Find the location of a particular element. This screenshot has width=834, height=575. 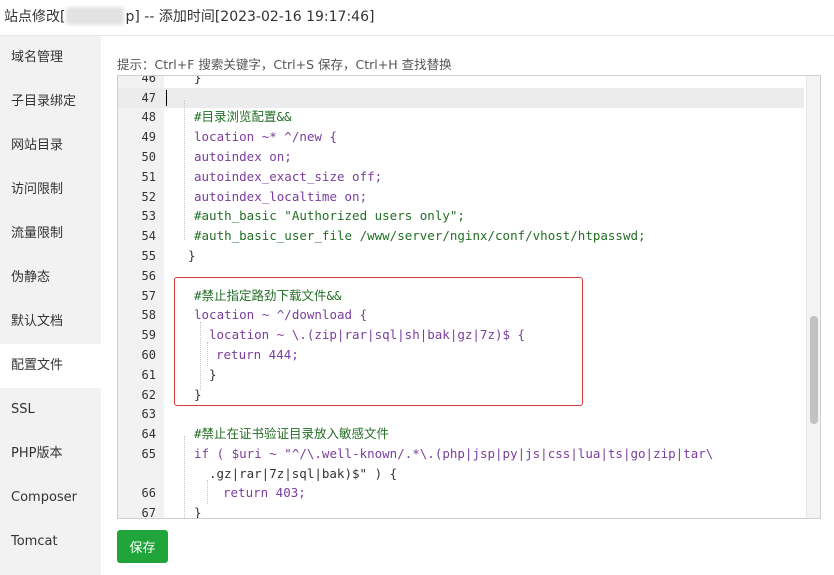

line-number: 59 is located at coordinates (148, 335).